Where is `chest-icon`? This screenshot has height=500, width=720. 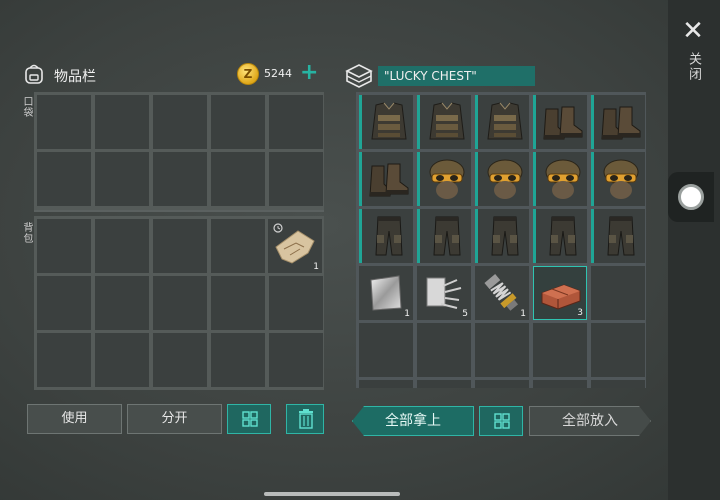 chest-icon is located at coordinates (359, 75).